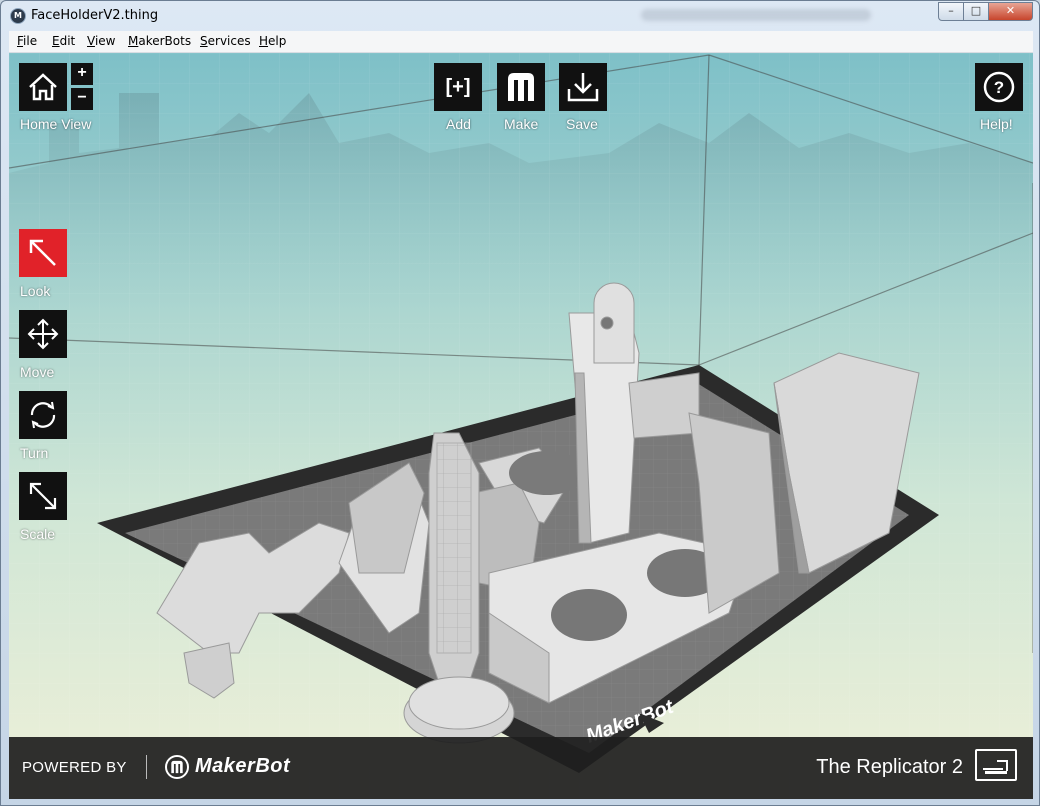 Image resolution: width=1040 pixels, height=806 pixels. Describe the element at coordinates (521, 42) in the screenshot. I see `menu-bar: File Edit View MakerBots Services Help` at that location.